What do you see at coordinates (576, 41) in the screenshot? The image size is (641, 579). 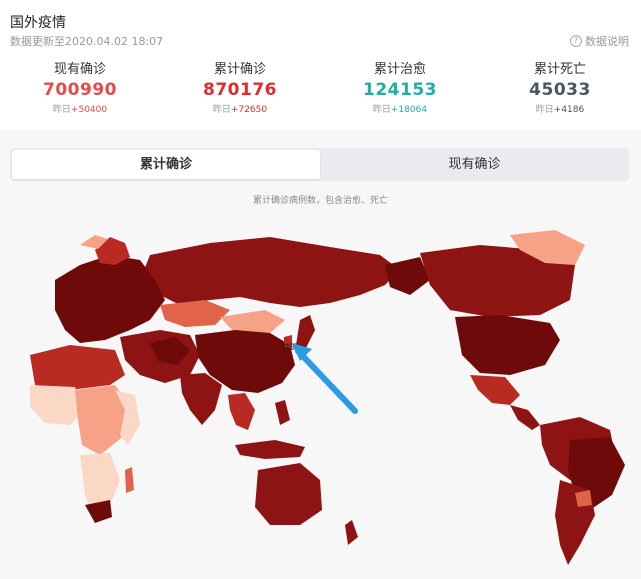 I see `question-icon: ?` at bounding box center [576, 41].